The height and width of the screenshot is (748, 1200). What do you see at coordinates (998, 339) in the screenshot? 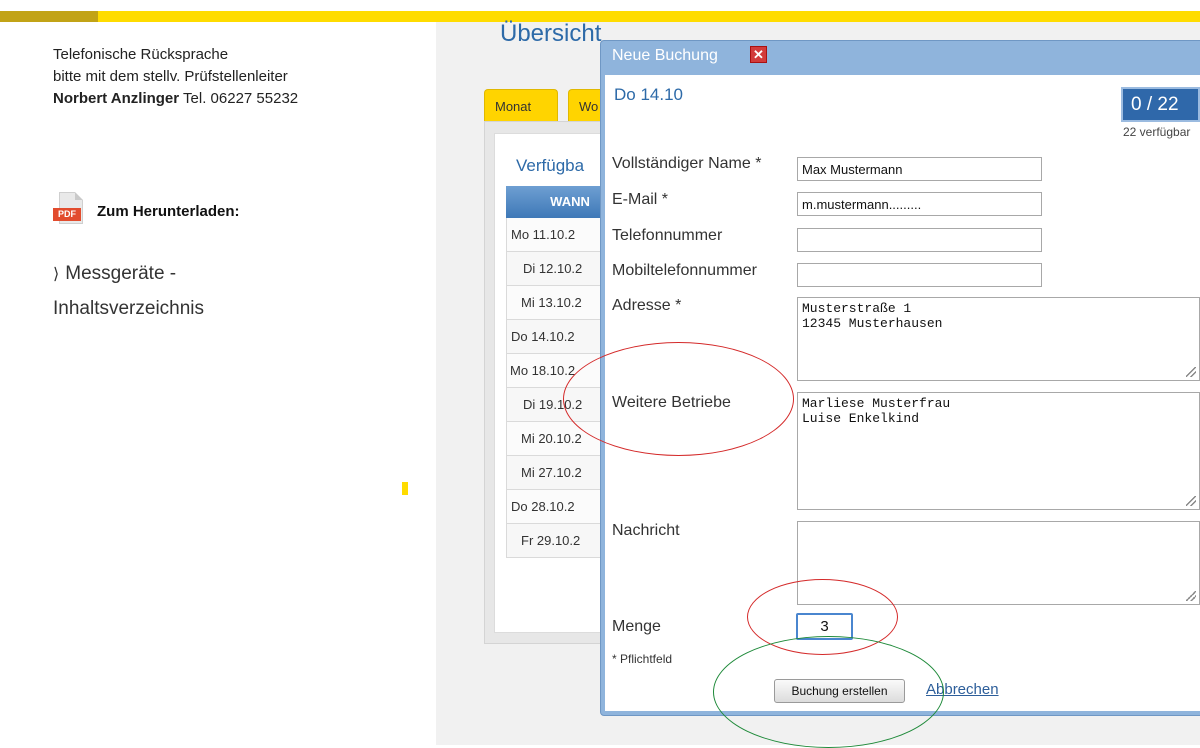
I see `address-field: Musterstraße 1 12345 Musterhausen` at bounding box center [998, 339].